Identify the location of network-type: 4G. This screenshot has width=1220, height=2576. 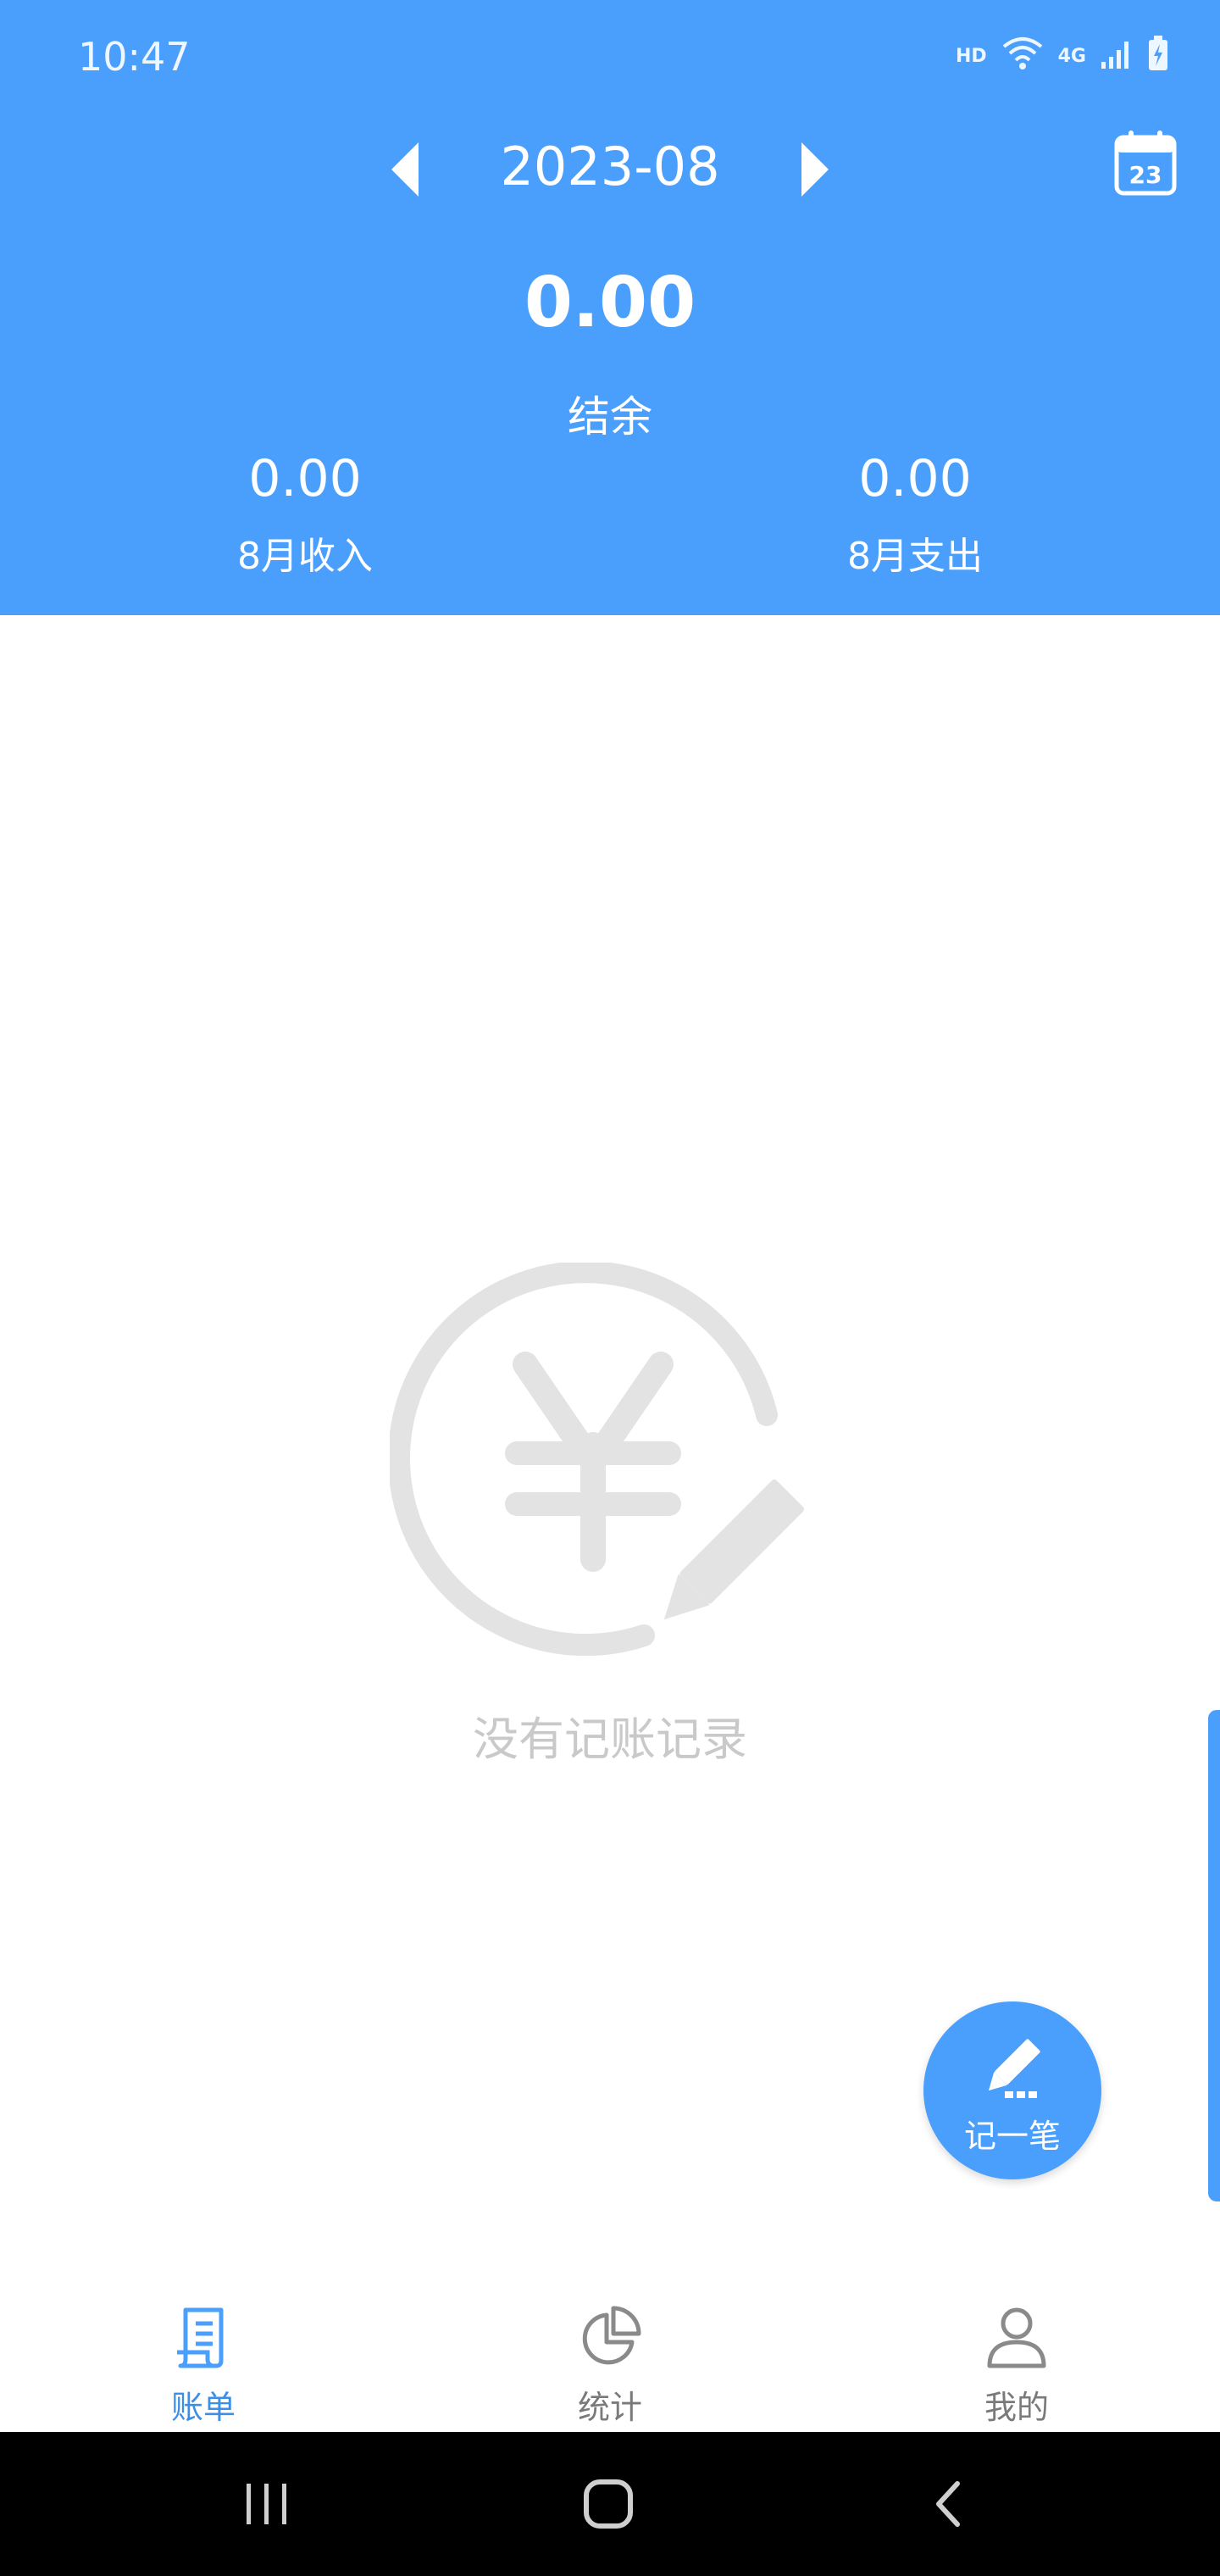
(1071, 56).